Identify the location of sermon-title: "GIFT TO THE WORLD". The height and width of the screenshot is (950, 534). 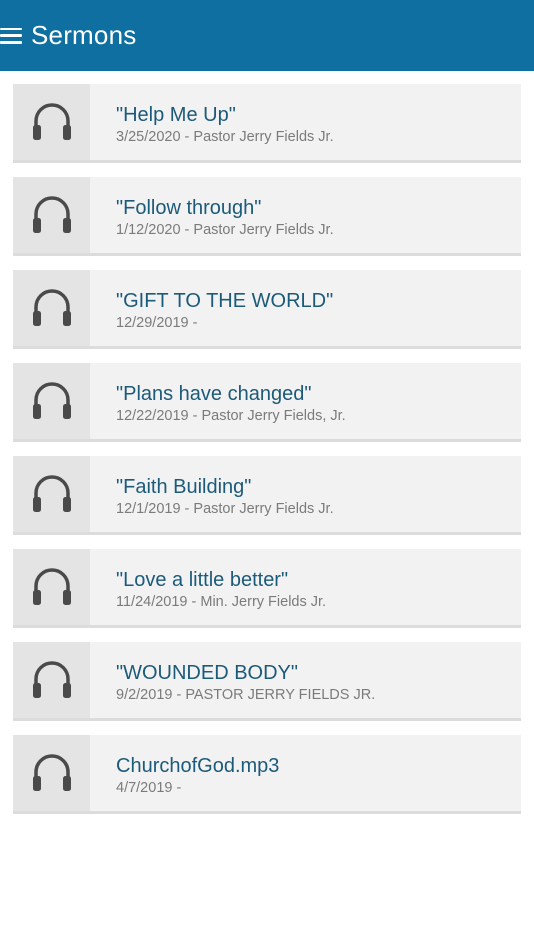
(225, 301).